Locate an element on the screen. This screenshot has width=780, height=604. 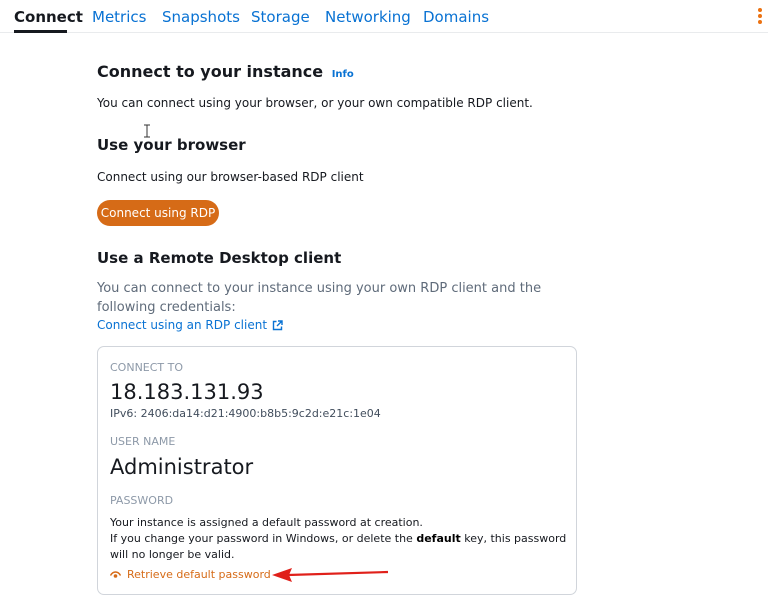
tab-metrics: Metrics is located at coordinates (119, 17).